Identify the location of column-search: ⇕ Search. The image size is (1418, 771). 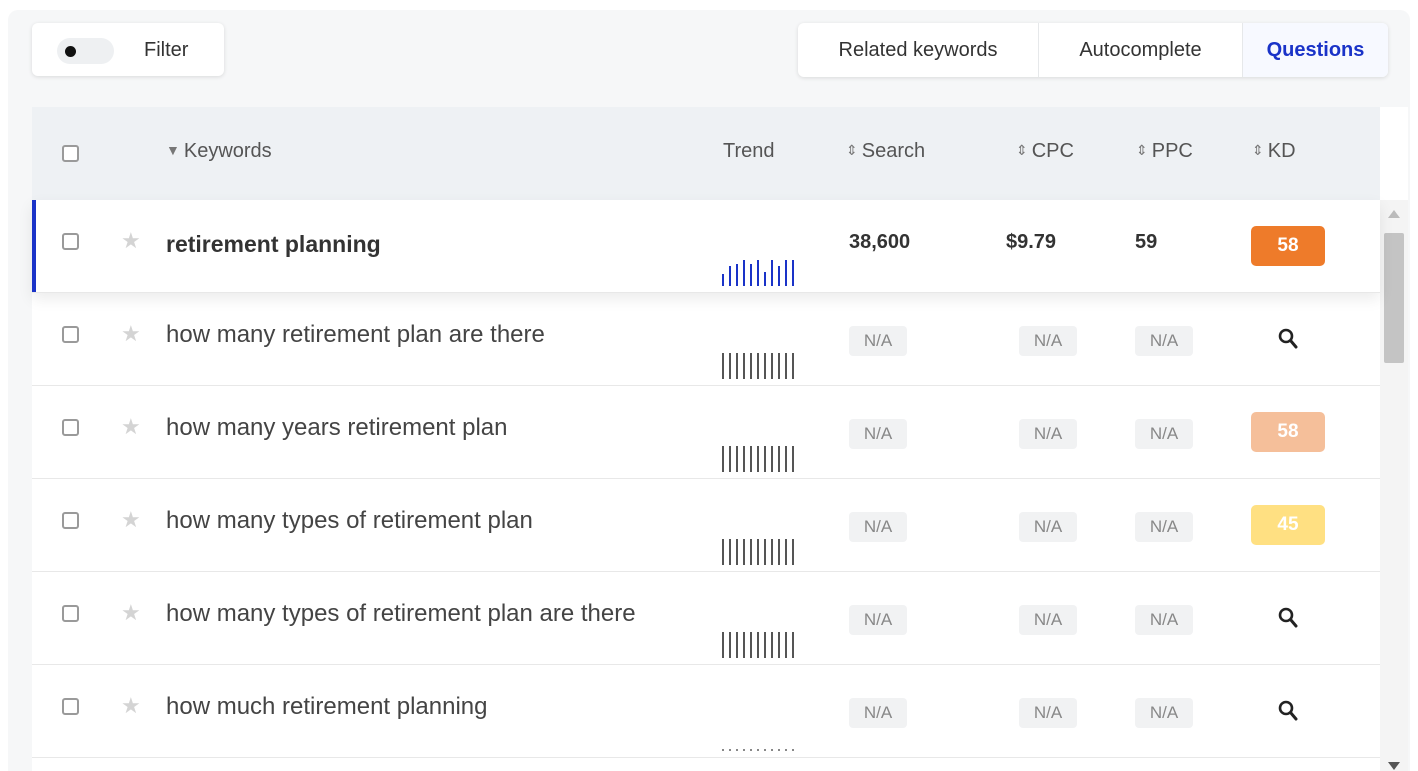
(885, 151).